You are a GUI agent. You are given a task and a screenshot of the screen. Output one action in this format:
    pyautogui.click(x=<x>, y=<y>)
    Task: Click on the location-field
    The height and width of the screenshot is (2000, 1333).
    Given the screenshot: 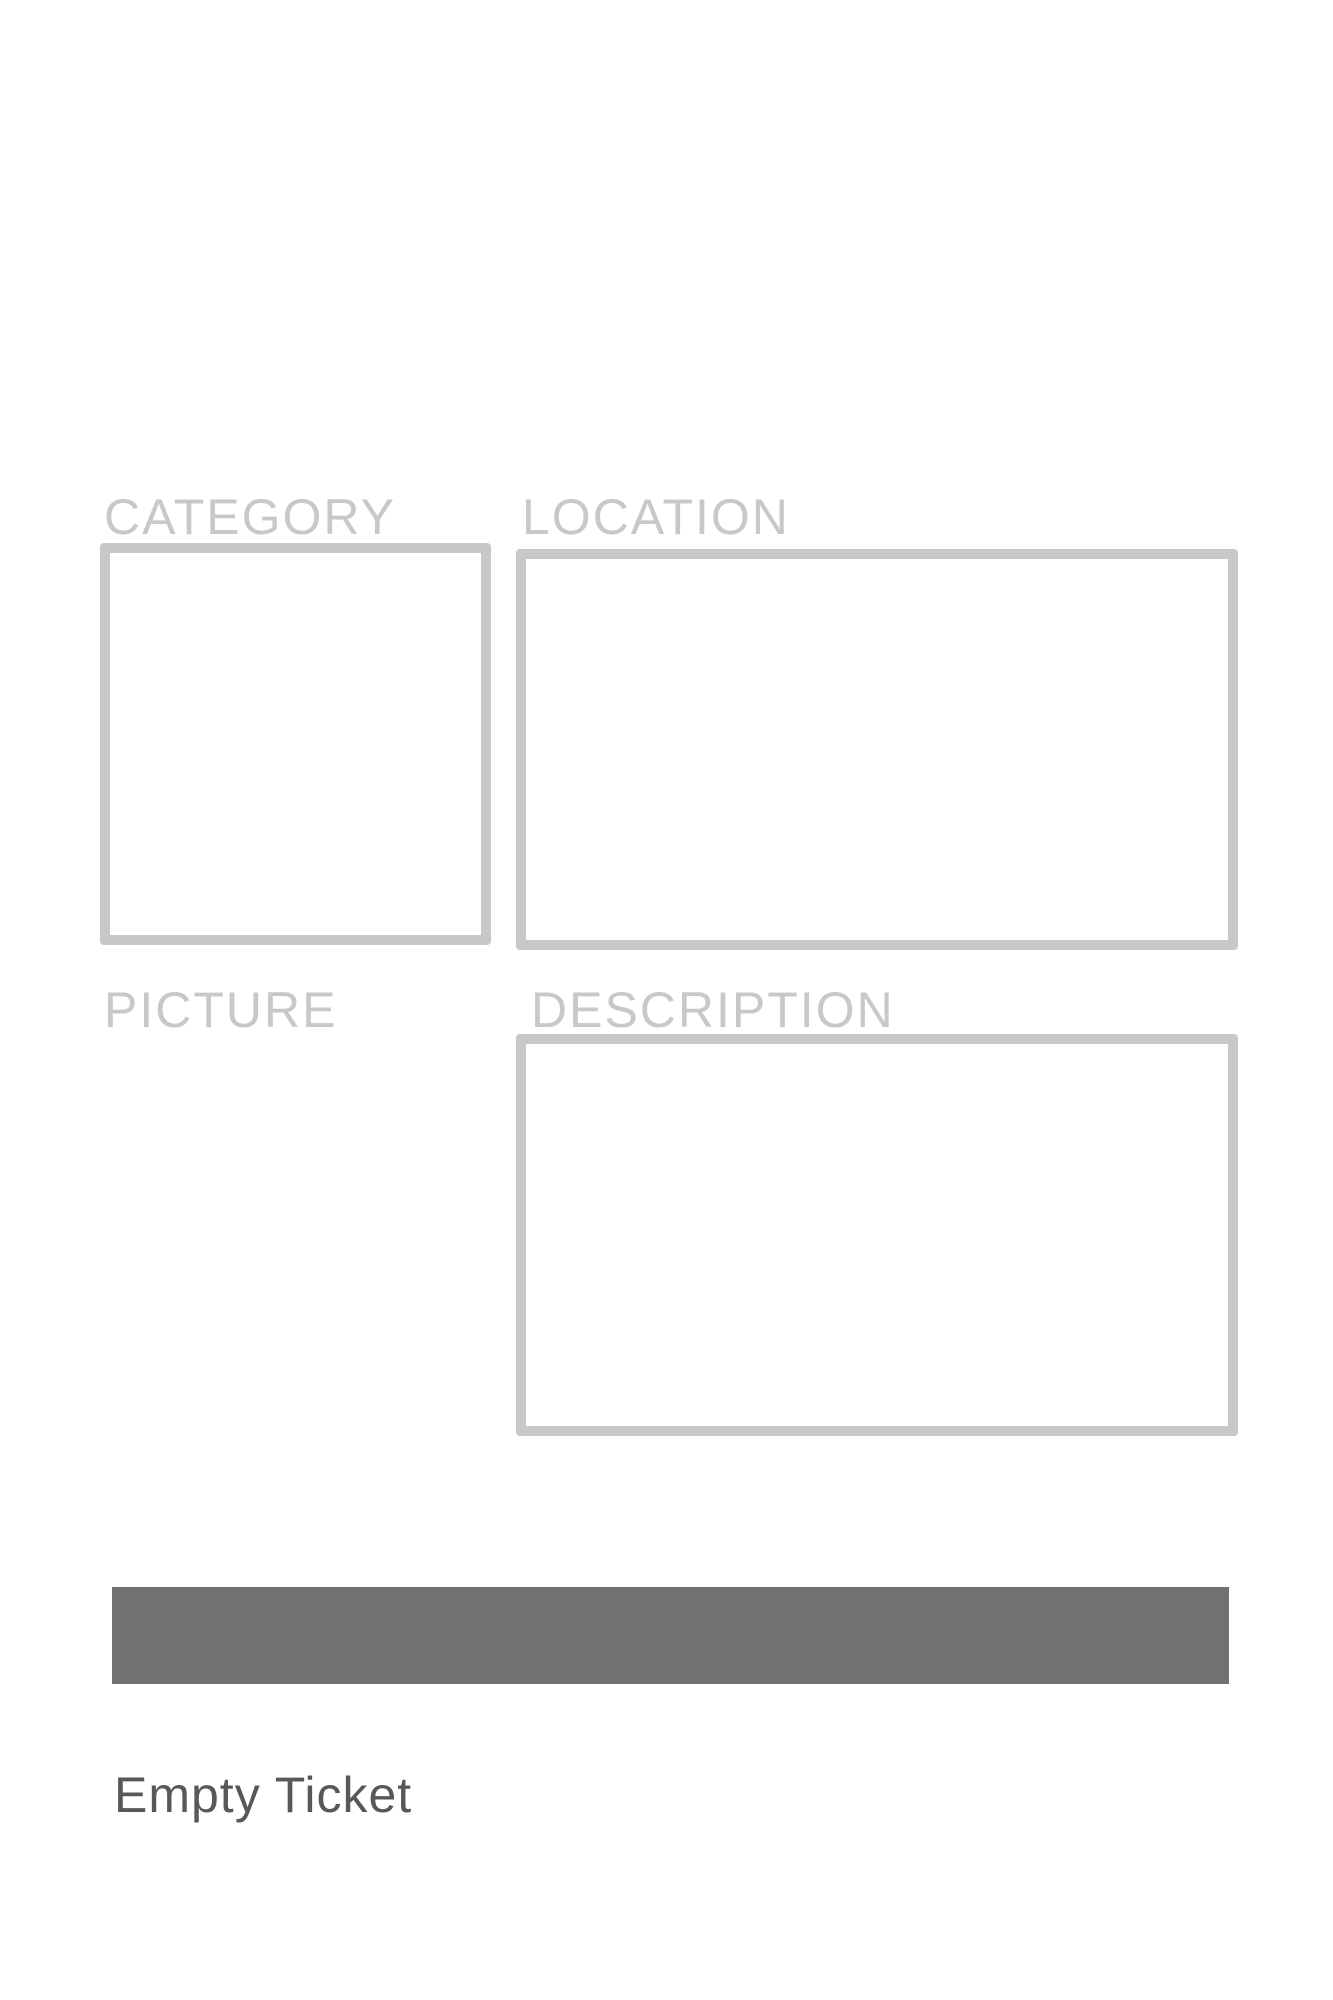 What is the action you would take?
    pyautogui.click(x=877, y=749)
    